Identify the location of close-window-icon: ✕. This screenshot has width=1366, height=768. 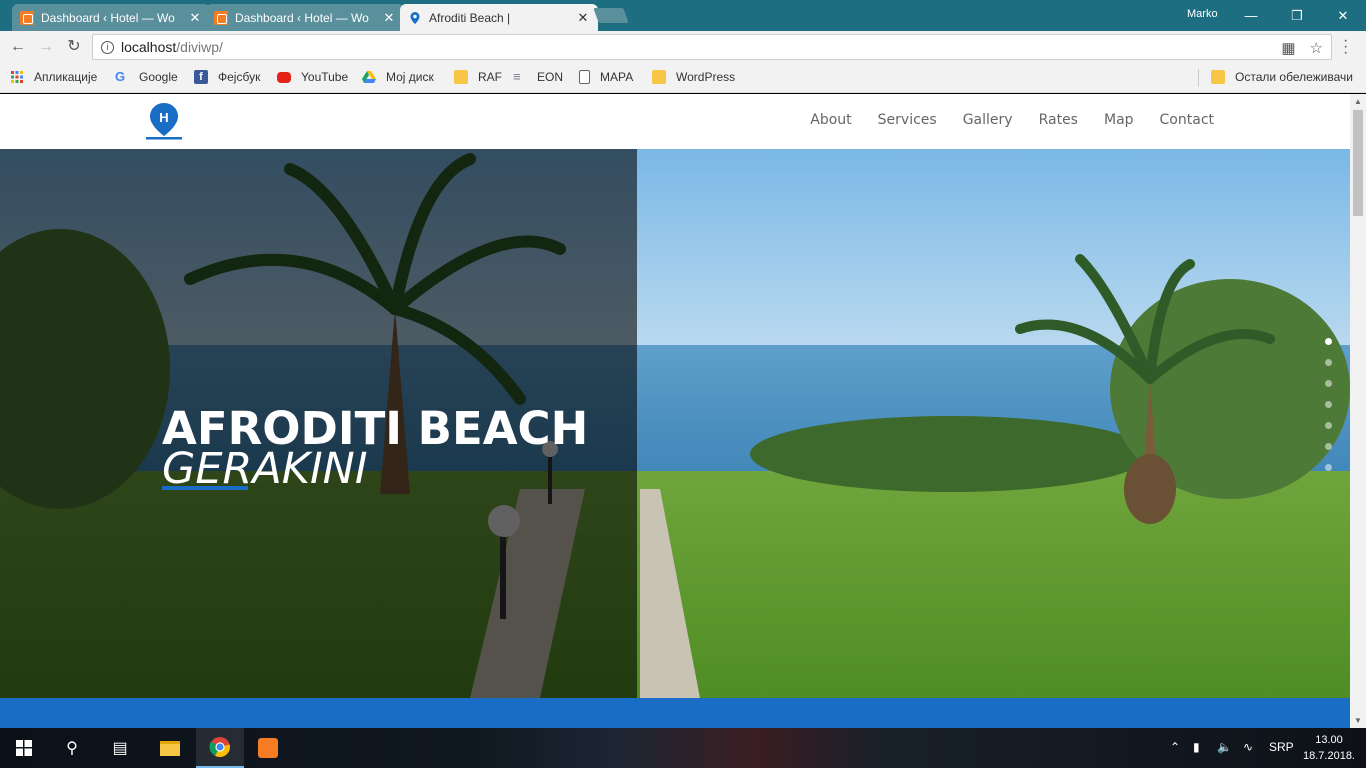
(1343, 15).